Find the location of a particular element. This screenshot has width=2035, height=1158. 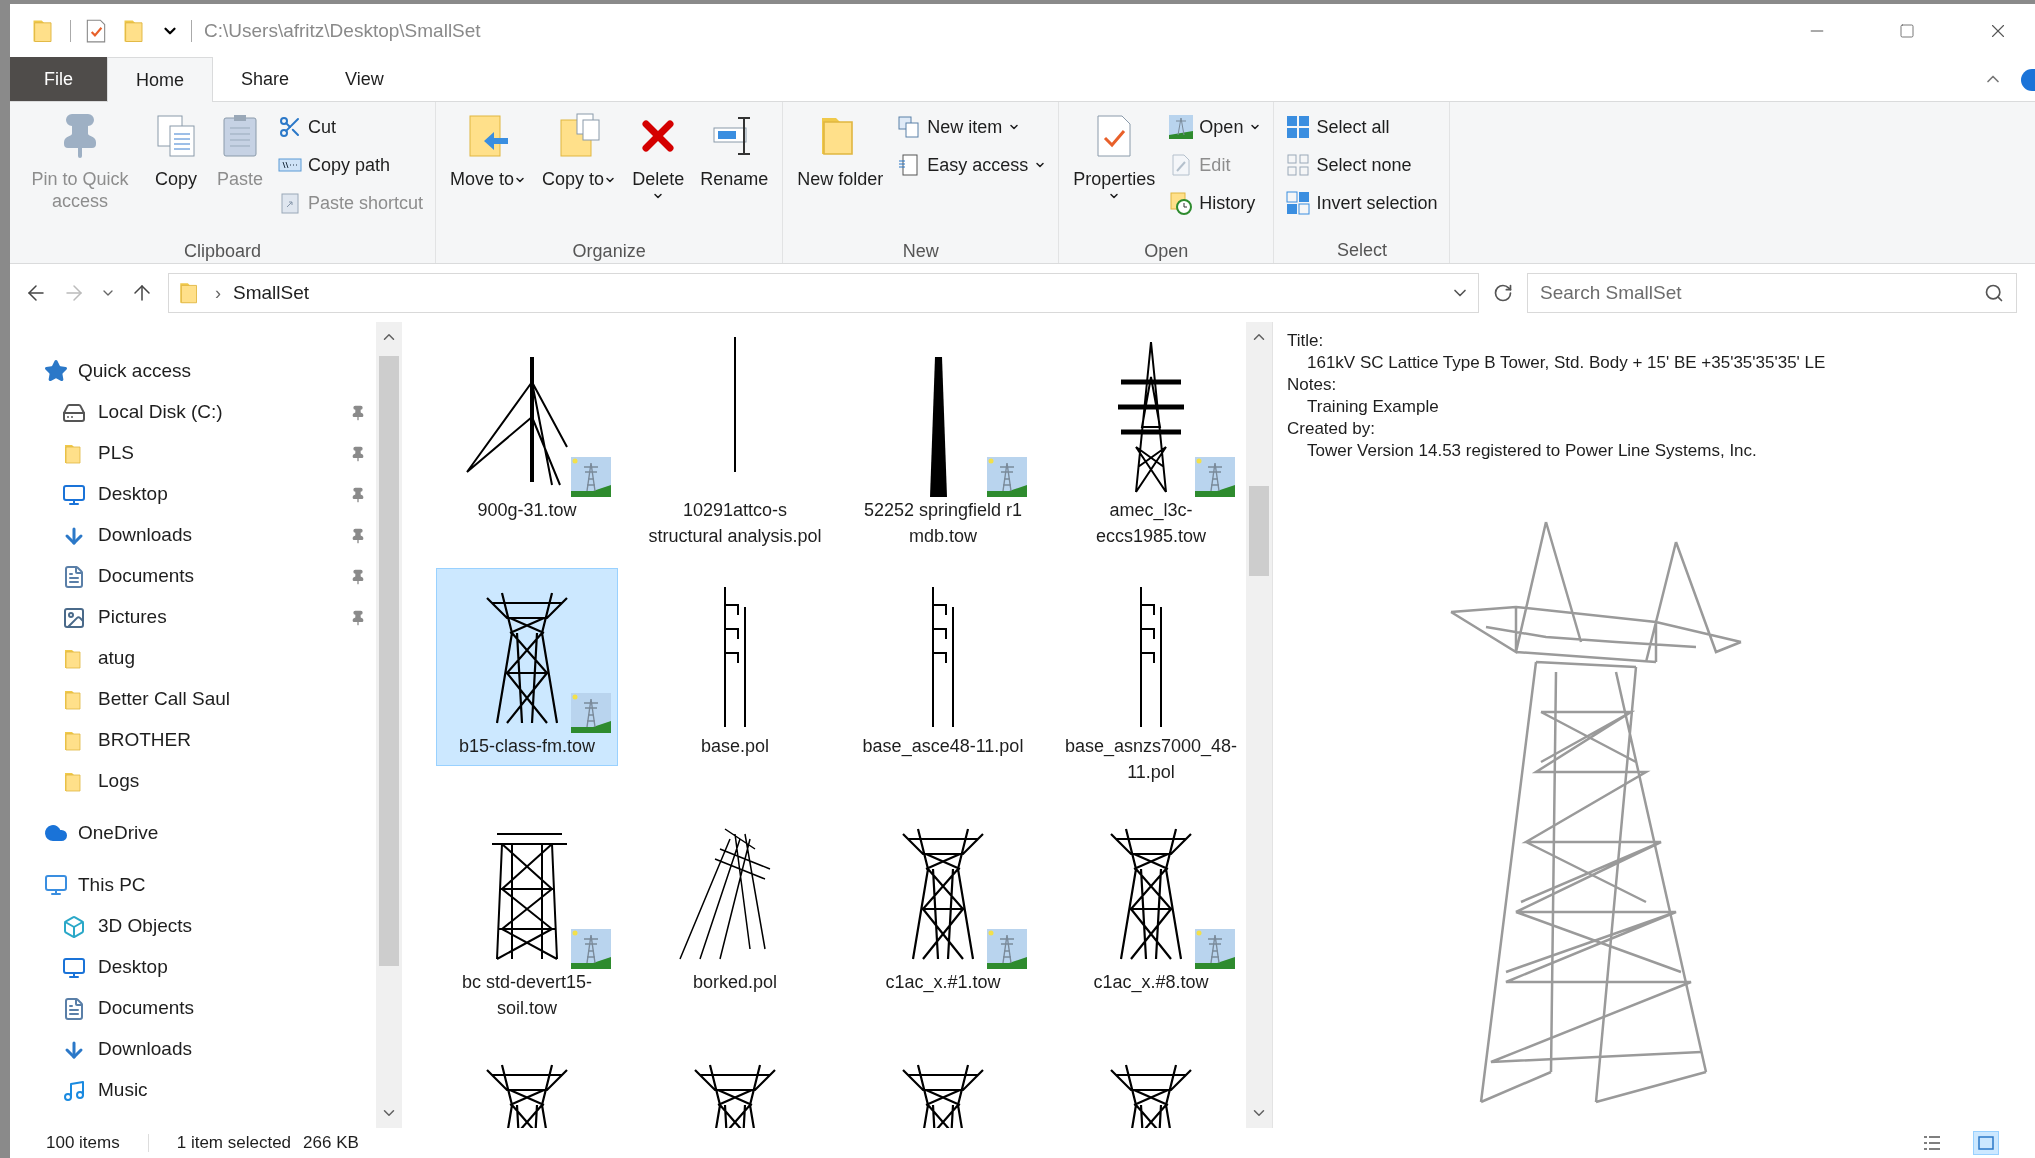

nav-item: Quick access is located at coordinates (193, 371).